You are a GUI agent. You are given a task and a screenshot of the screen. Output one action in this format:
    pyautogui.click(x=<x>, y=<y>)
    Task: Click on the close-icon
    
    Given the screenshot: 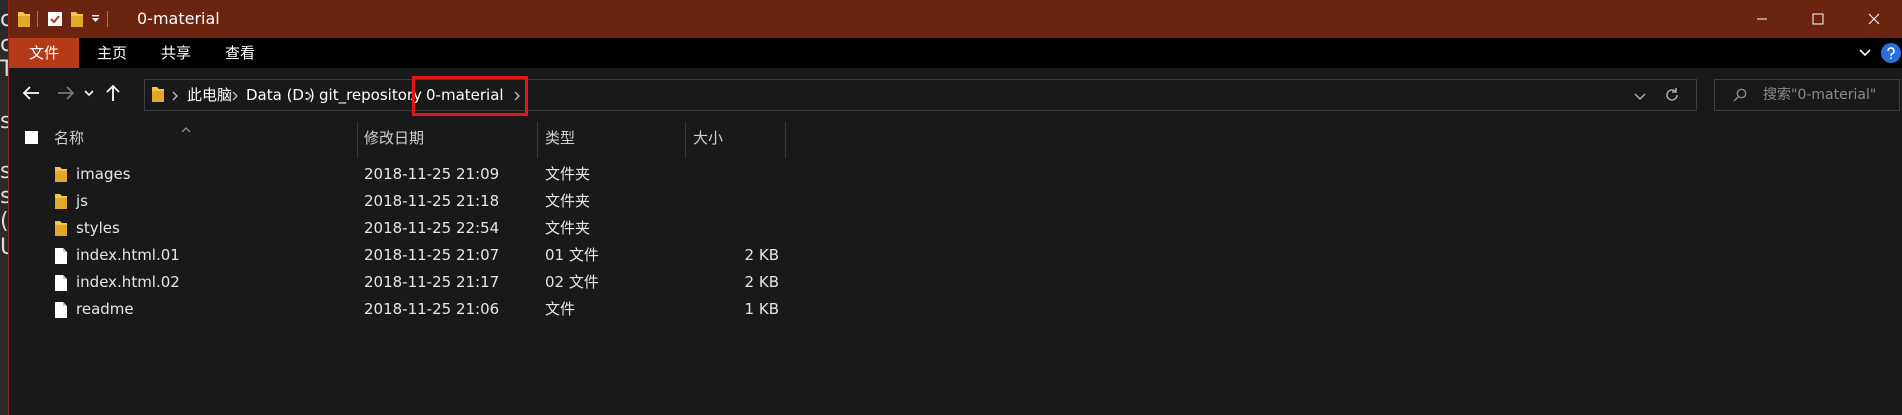 What is the action you would take?
    pyautogui.click(x=1874, y=19)
    